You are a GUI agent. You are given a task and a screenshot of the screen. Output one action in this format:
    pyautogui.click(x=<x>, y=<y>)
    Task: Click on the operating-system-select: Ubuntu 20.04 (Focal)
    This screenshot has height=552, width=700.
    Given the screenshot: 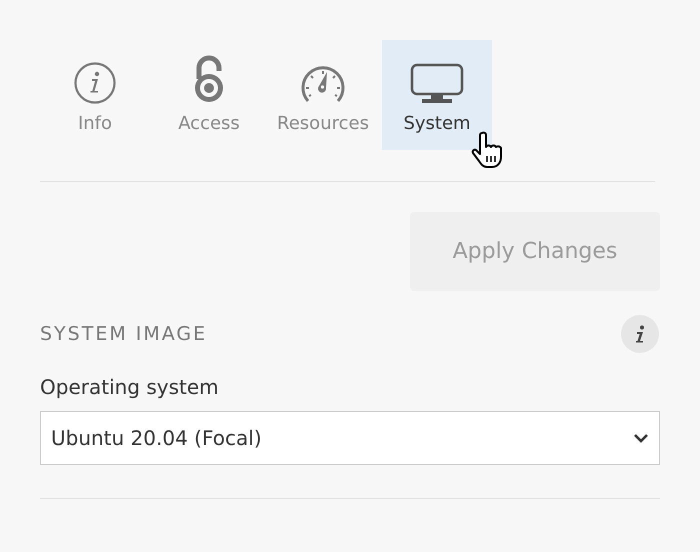 What is the action you would take?
    pyautogui.click(x=350, y=438)
    